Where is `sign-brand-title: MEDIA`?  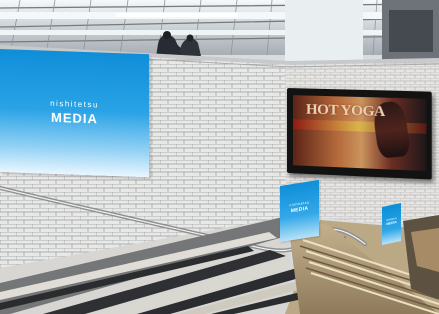
sign-brand-title: MEDIA is located at coordinates (74, 118).